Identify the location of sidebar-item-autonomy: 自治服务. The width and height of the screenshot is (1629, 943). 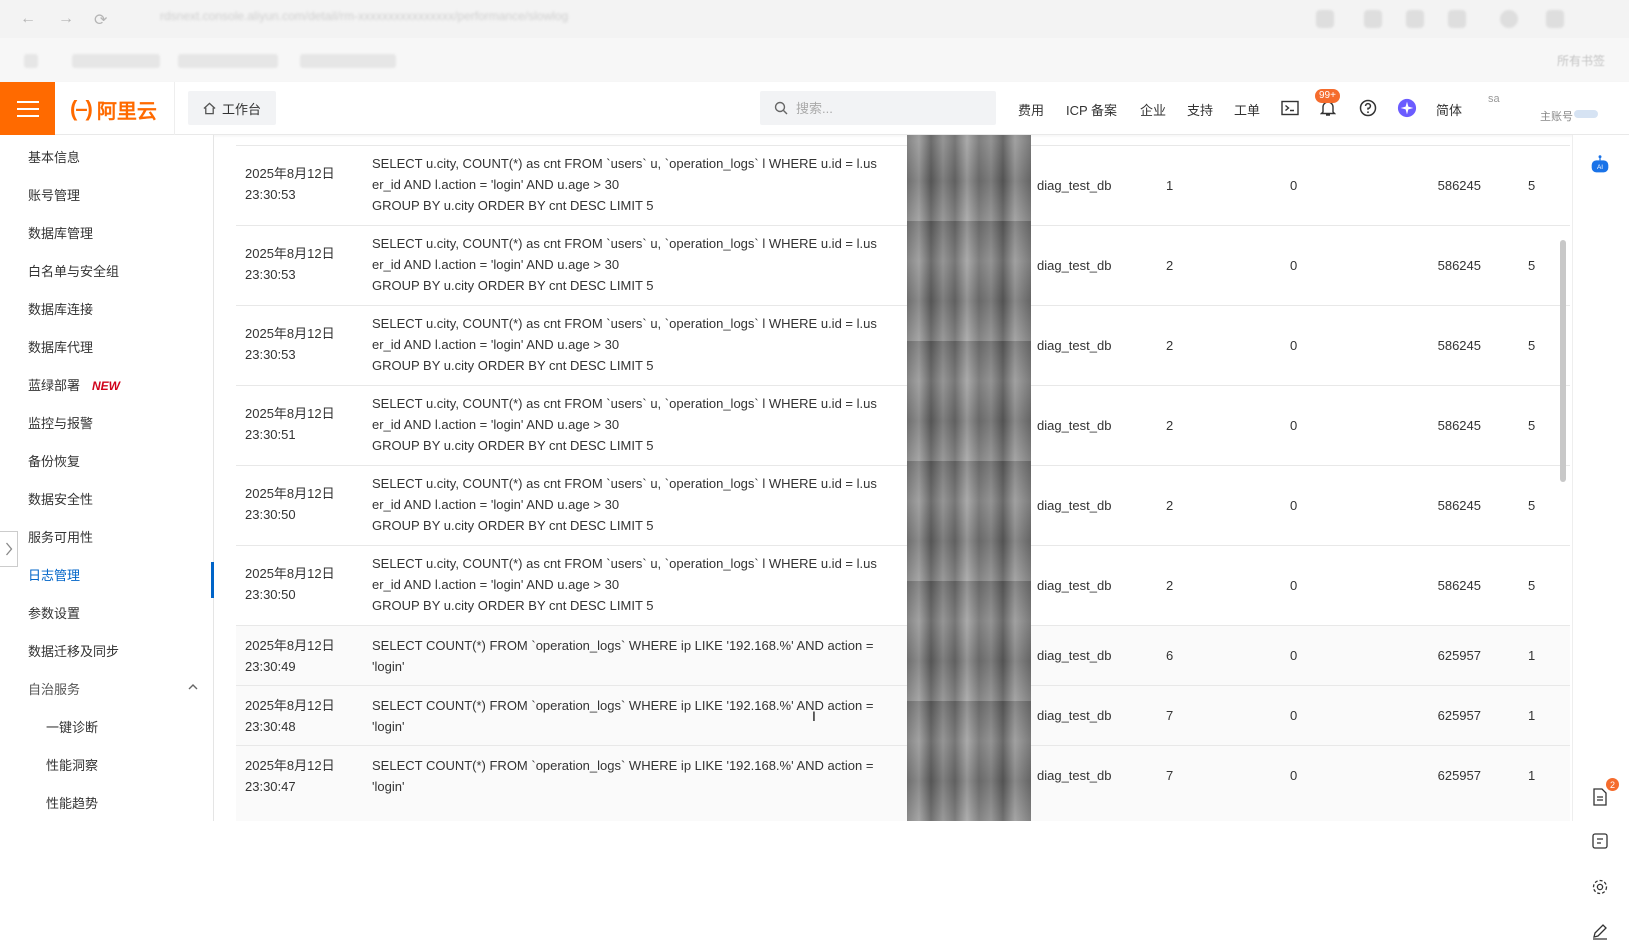
(54, 688).